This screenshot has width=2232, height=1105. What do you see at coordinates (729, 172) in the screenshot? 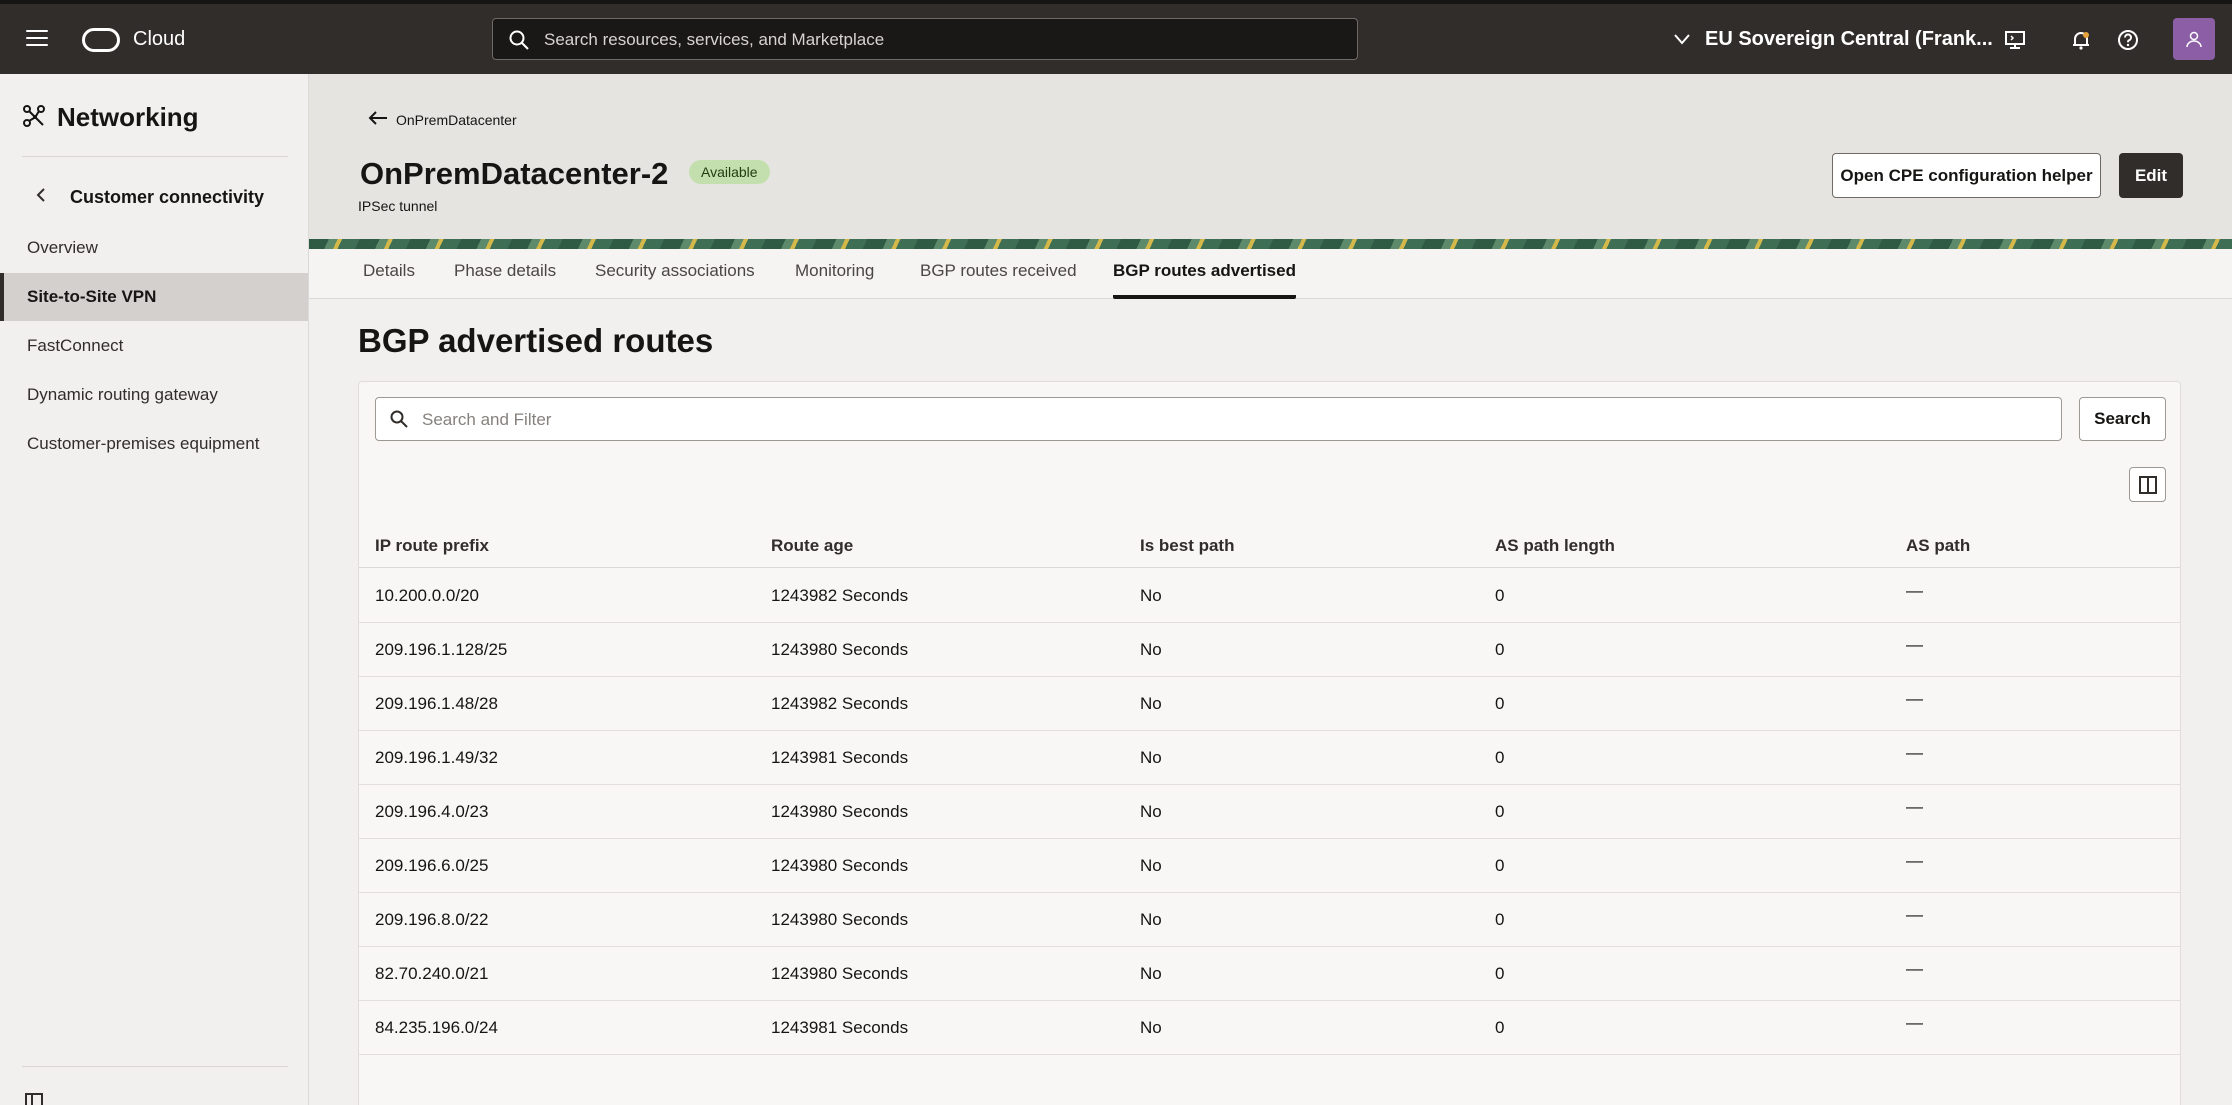
I see `status-badge: Available` at bounding box center [729, 172].